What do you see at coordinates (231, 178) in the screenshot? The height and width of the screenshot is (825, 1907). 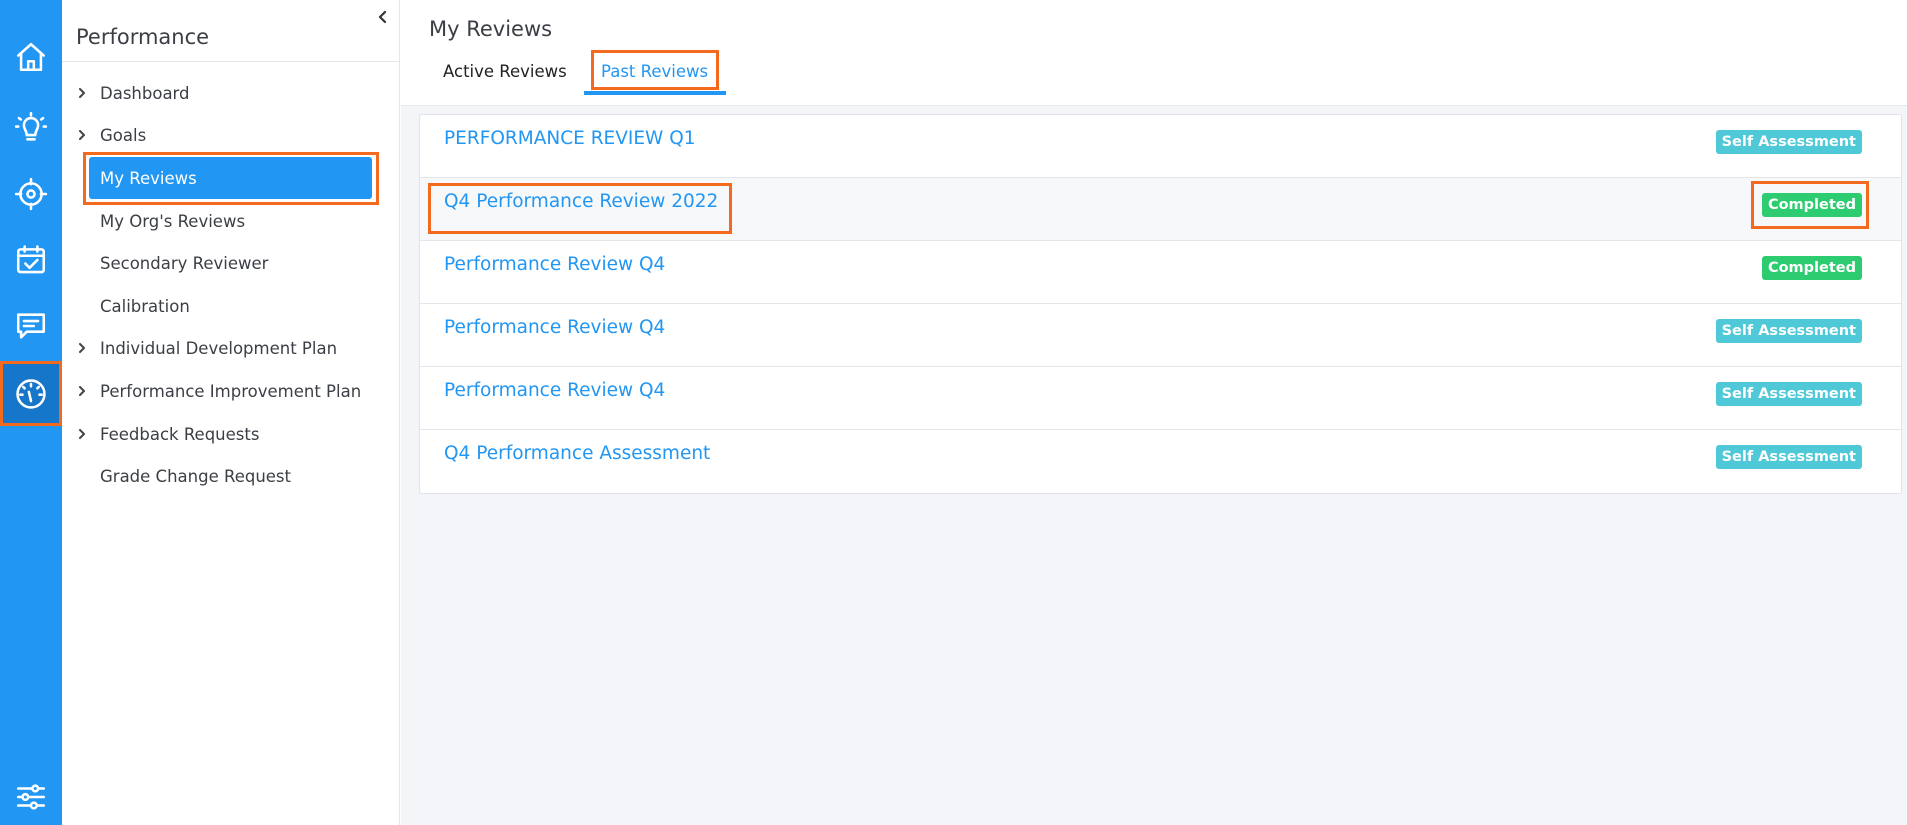 I see `nav-highlight` at bounding box center [231, 178].